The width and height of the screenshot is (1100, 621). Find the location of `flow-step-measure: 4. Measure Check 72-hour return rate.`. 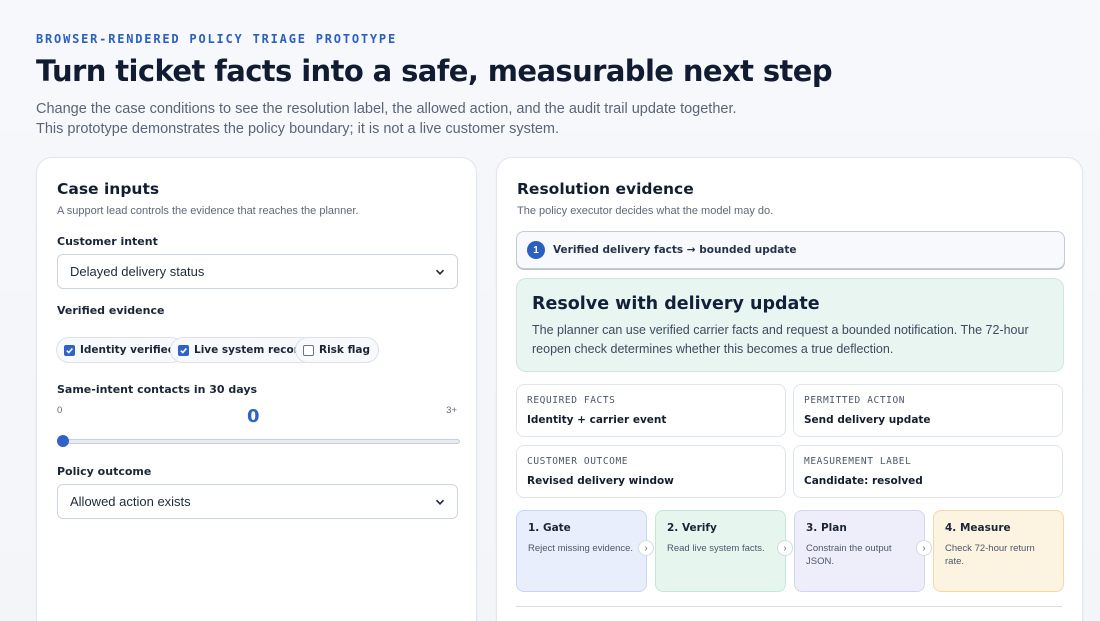

flow-step-measure: 4. Measure Check 72-hour return rate. is located at coordinates (998, 551).